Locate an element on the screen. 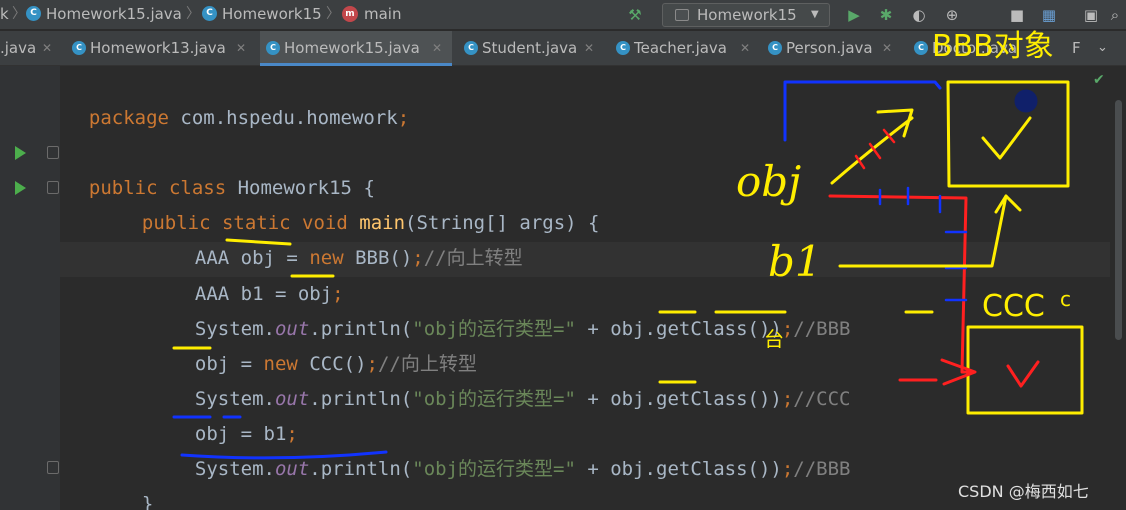 The width and height of the screenshot is (1126, 510). run-config-icon is located at coordinates (682, 15).